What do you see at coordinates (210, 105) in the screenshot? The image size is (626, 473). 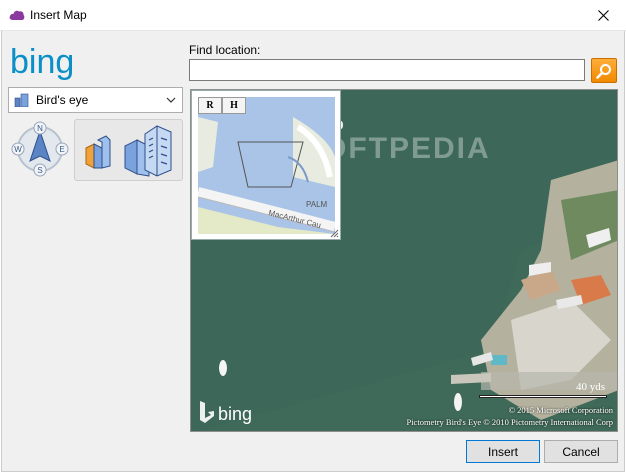 I see `road-mode-button: R` at bounding box center [210, 105].